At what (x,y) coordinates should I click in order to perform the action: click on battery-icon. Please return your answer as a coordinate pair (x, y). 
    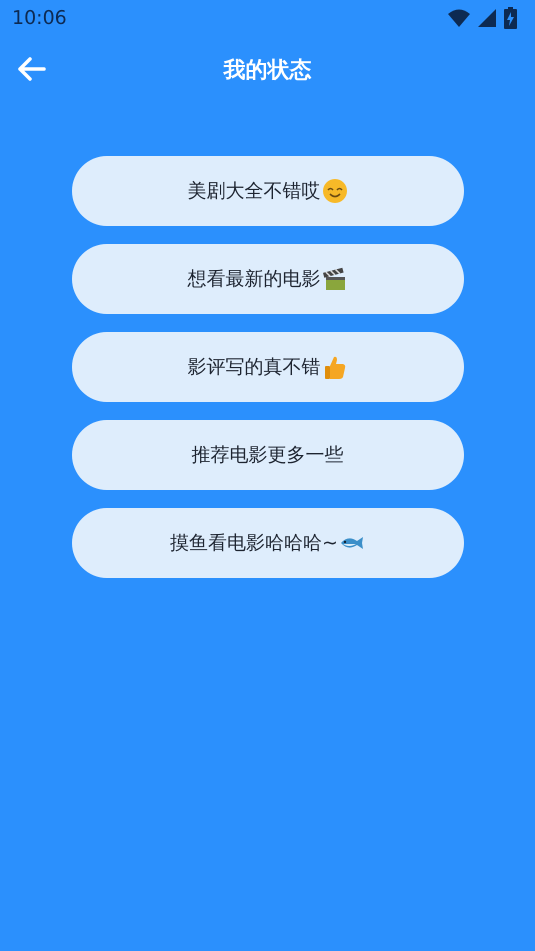
    Looking at the image, I should click on (510, 18).